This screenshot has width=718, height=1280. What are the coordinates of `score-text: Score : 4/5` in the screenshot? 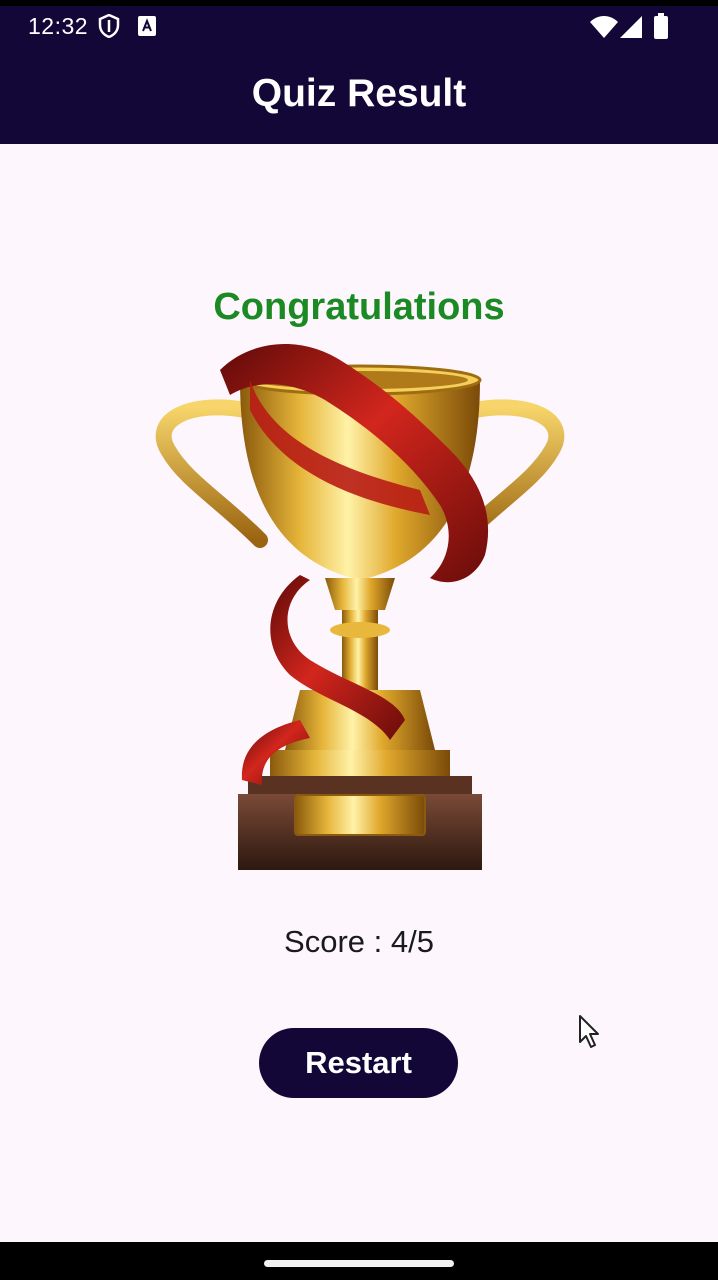 It's located at (359, 941).